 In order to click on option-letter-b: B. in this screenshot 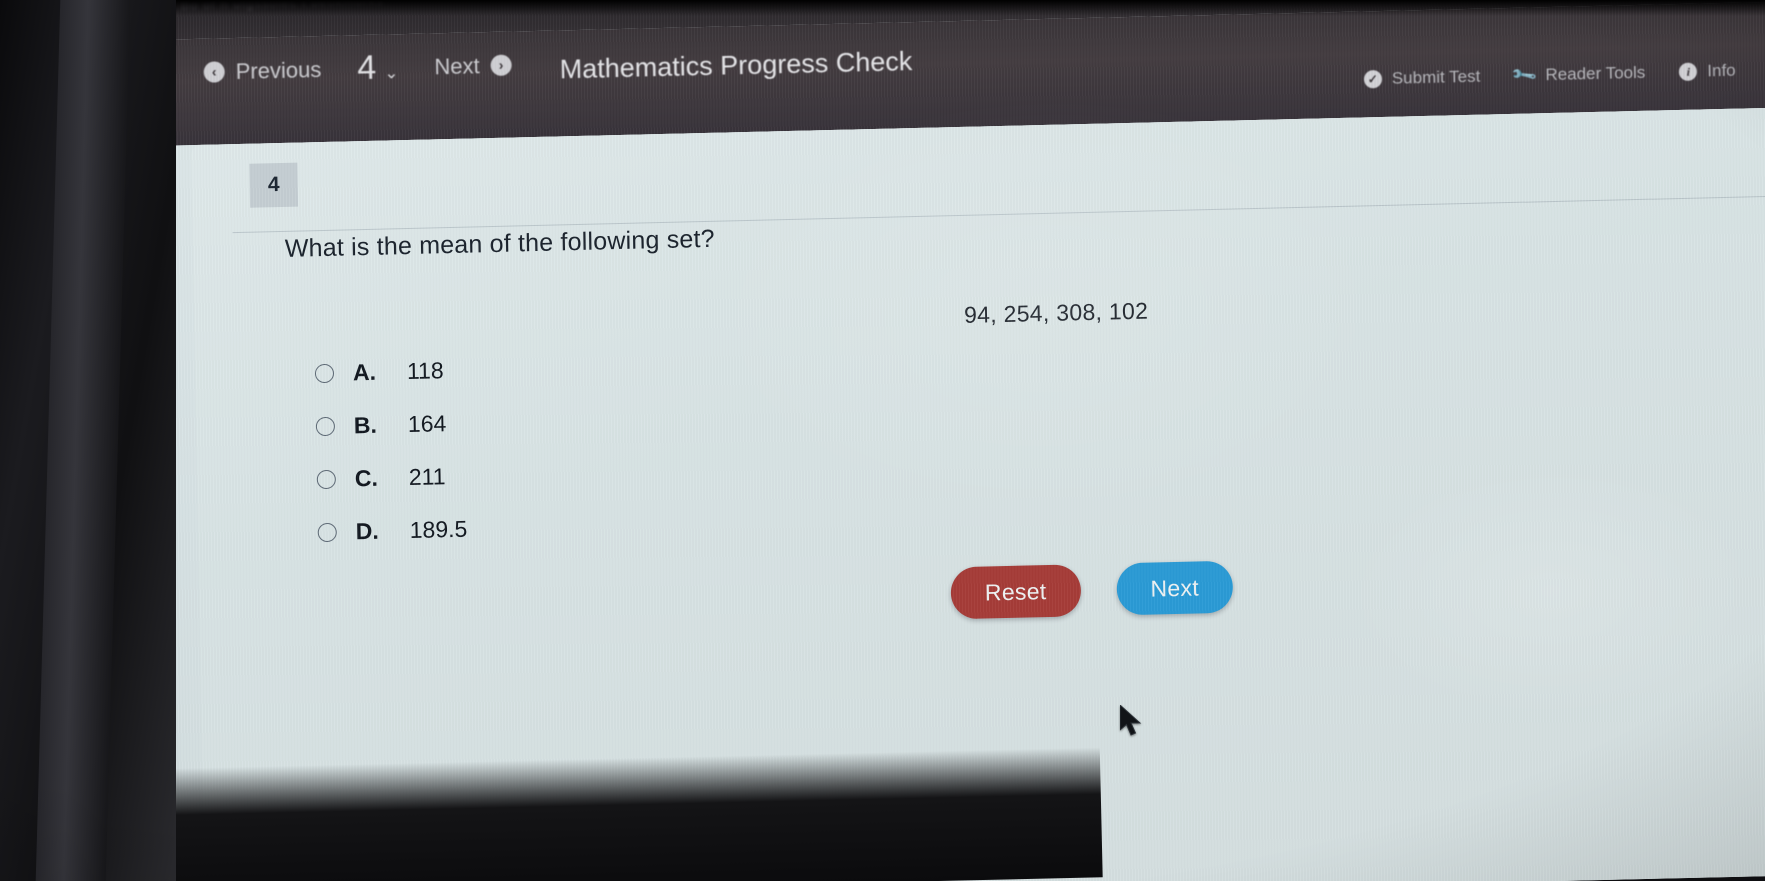, I will do `click(365, 425)`.